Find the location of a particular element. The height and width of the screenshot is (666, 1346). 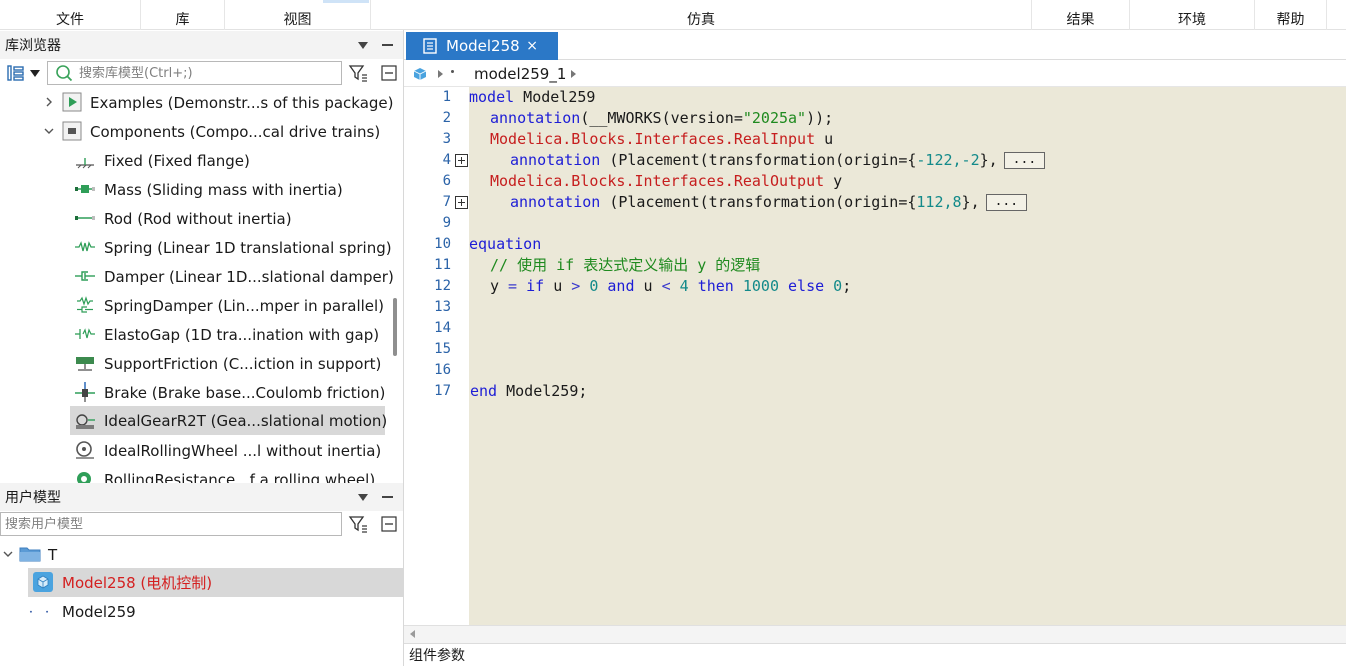

rolling-wheel-icon is located at coordinates (85, 450).